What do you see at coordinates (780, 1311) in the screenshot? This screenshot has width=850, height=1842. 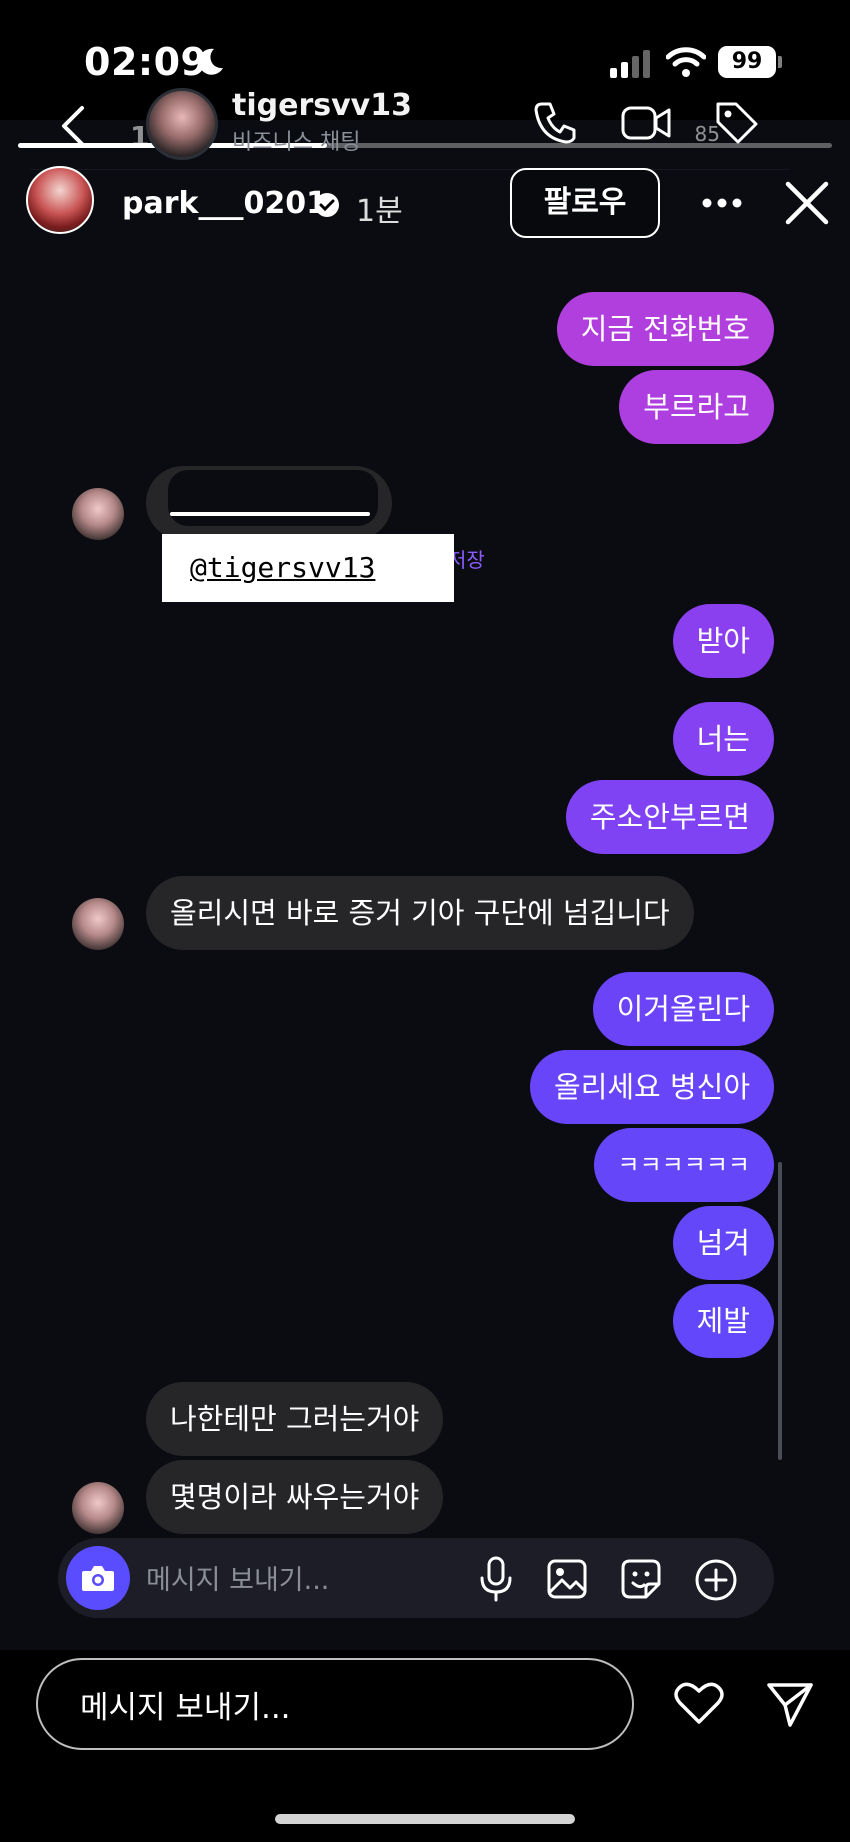 I see `chat-scrollbar` at bounding box center [780, 1311].